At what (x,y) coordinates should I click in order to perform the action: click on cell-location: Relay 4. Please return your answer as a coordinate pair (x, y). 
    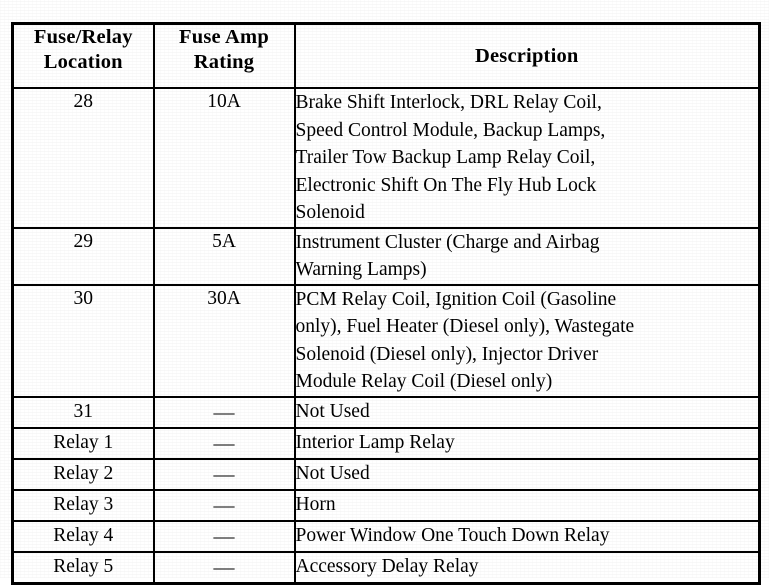
    Looking at the image, I should click on (83, 536).